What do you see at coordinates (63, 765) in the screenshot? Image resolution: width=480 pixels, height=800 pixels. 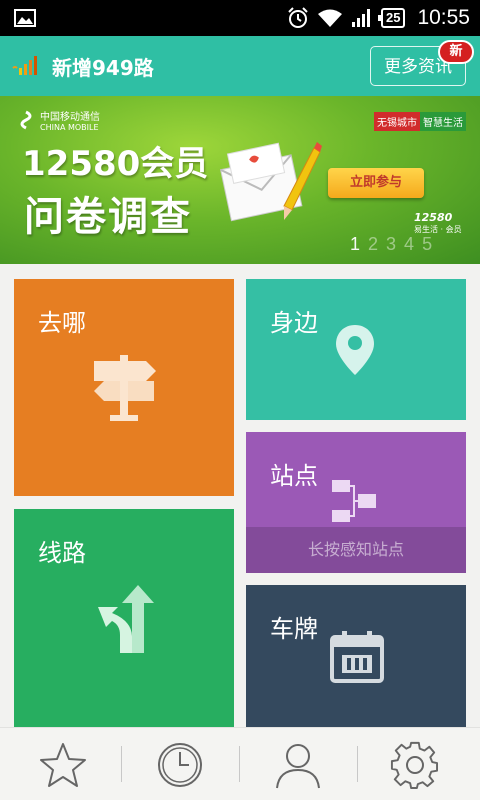 I see `star-icon` at bounding box center [63, 765].